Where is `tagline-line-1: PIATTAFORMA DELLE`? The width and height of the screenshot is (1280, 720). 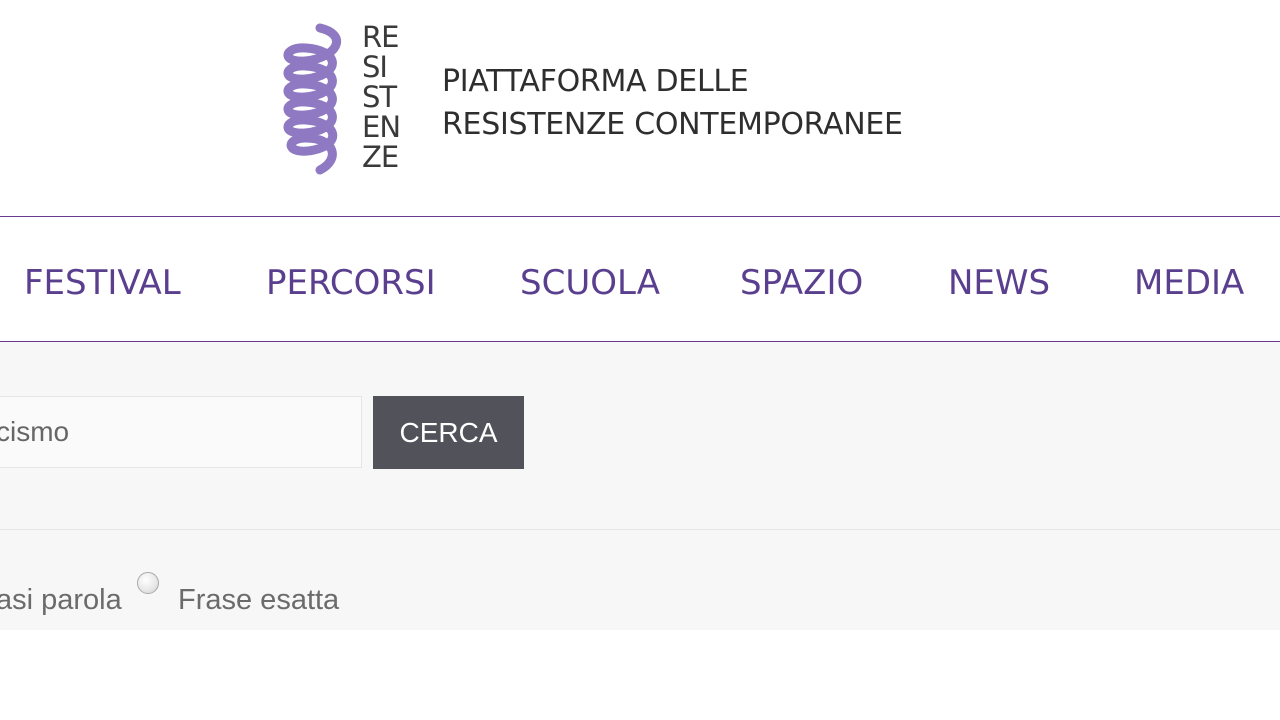 tagline-line-1: PIATTAFORMA DELLE is located at coordinates (595, 81).